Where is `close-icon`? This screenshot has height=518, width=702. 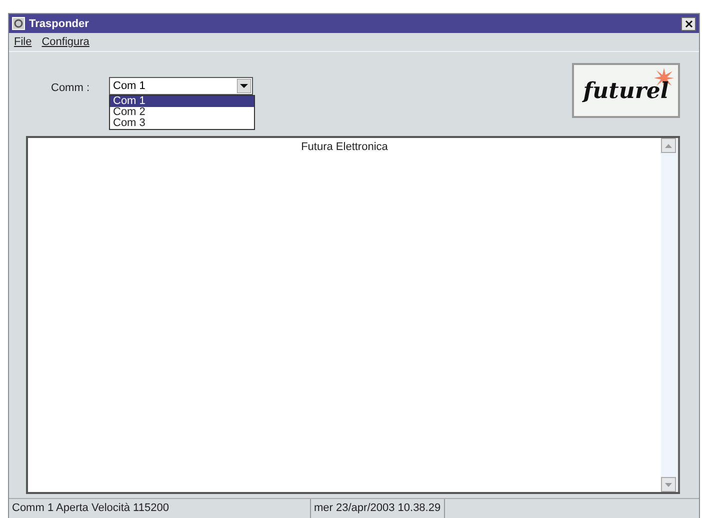 close-icon is located at coordinates (688, 24).